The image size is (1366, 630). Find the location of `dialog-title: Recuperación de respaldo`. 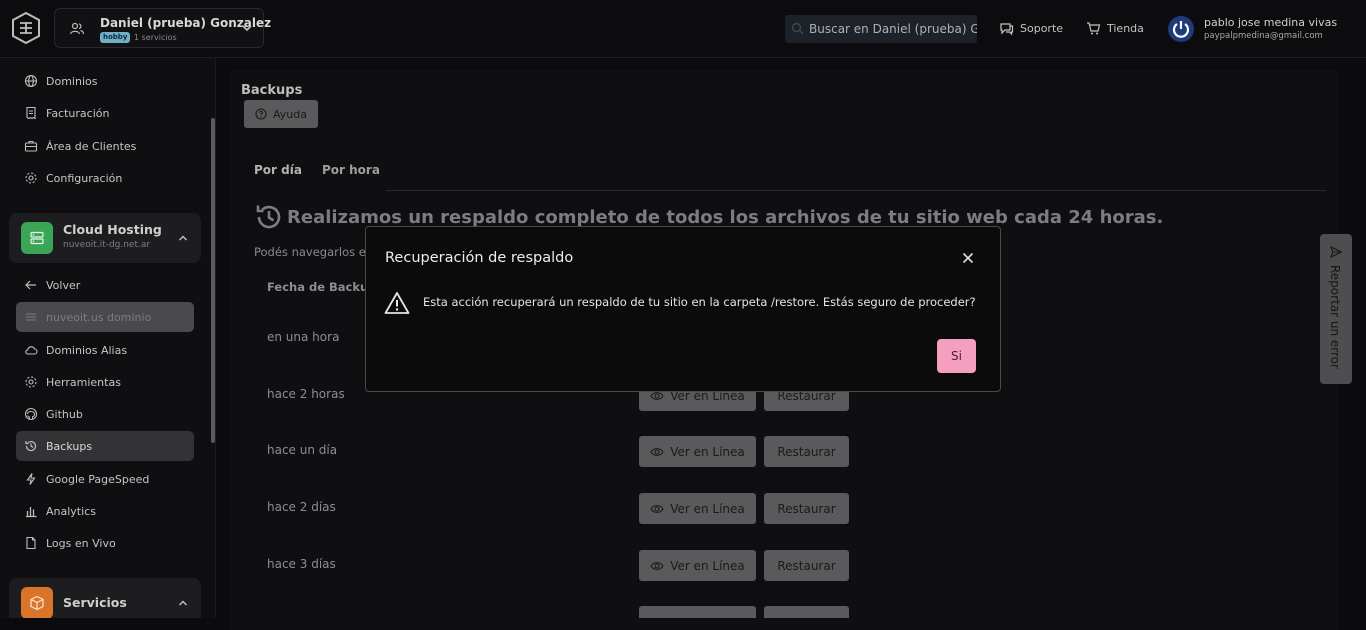

dialog-title: Recuperación de respaldo is located at coordinates (479, 258).